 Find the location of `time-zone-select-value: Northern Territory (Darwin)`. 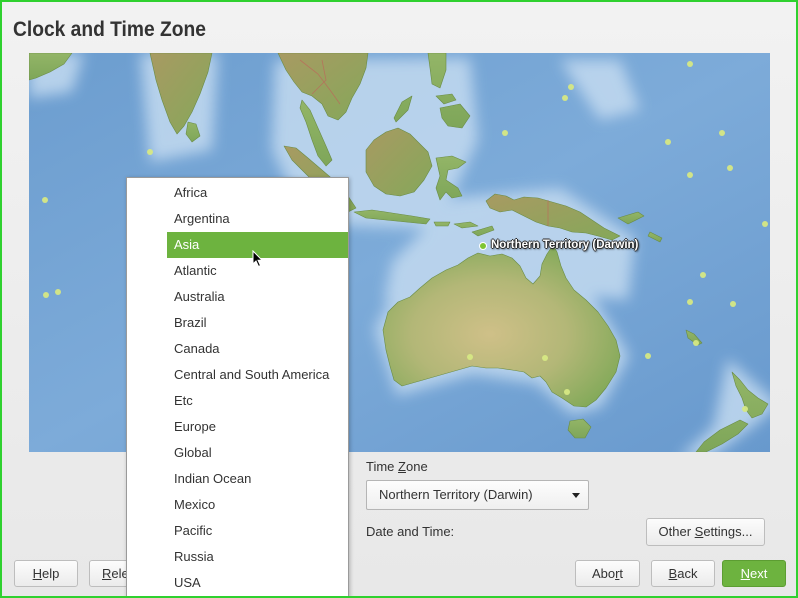

time-zone-select-value: Northern Territory (Darwin) is located at coordinates (456, 494).